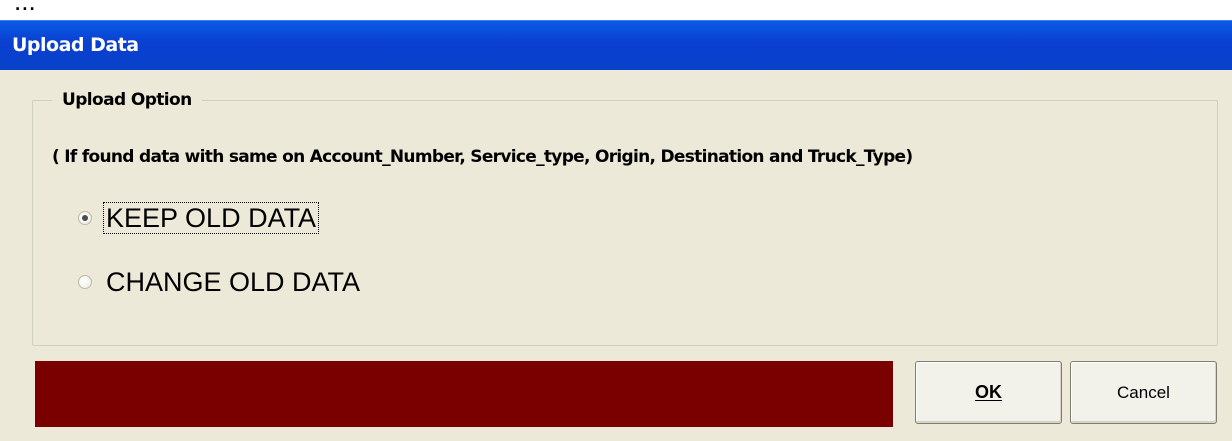  I want to click on keep-old-data-label: KEEP OLD DATA, so click(211, 218).